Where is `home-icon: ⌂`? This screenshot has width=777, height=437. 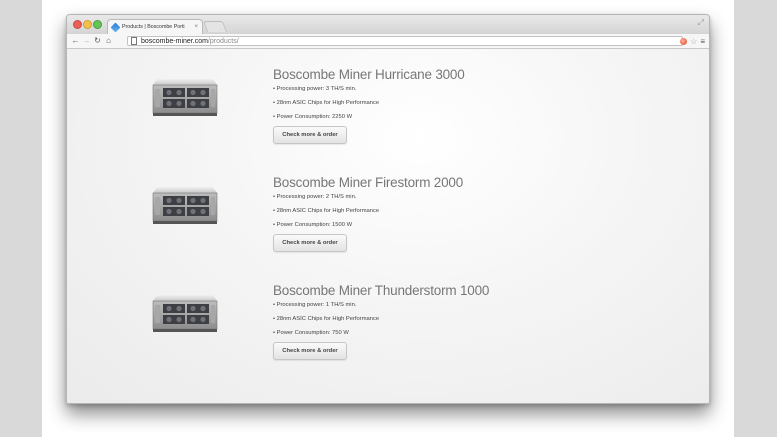 home-icon: ⌂ is located at coordinates (108, 41).